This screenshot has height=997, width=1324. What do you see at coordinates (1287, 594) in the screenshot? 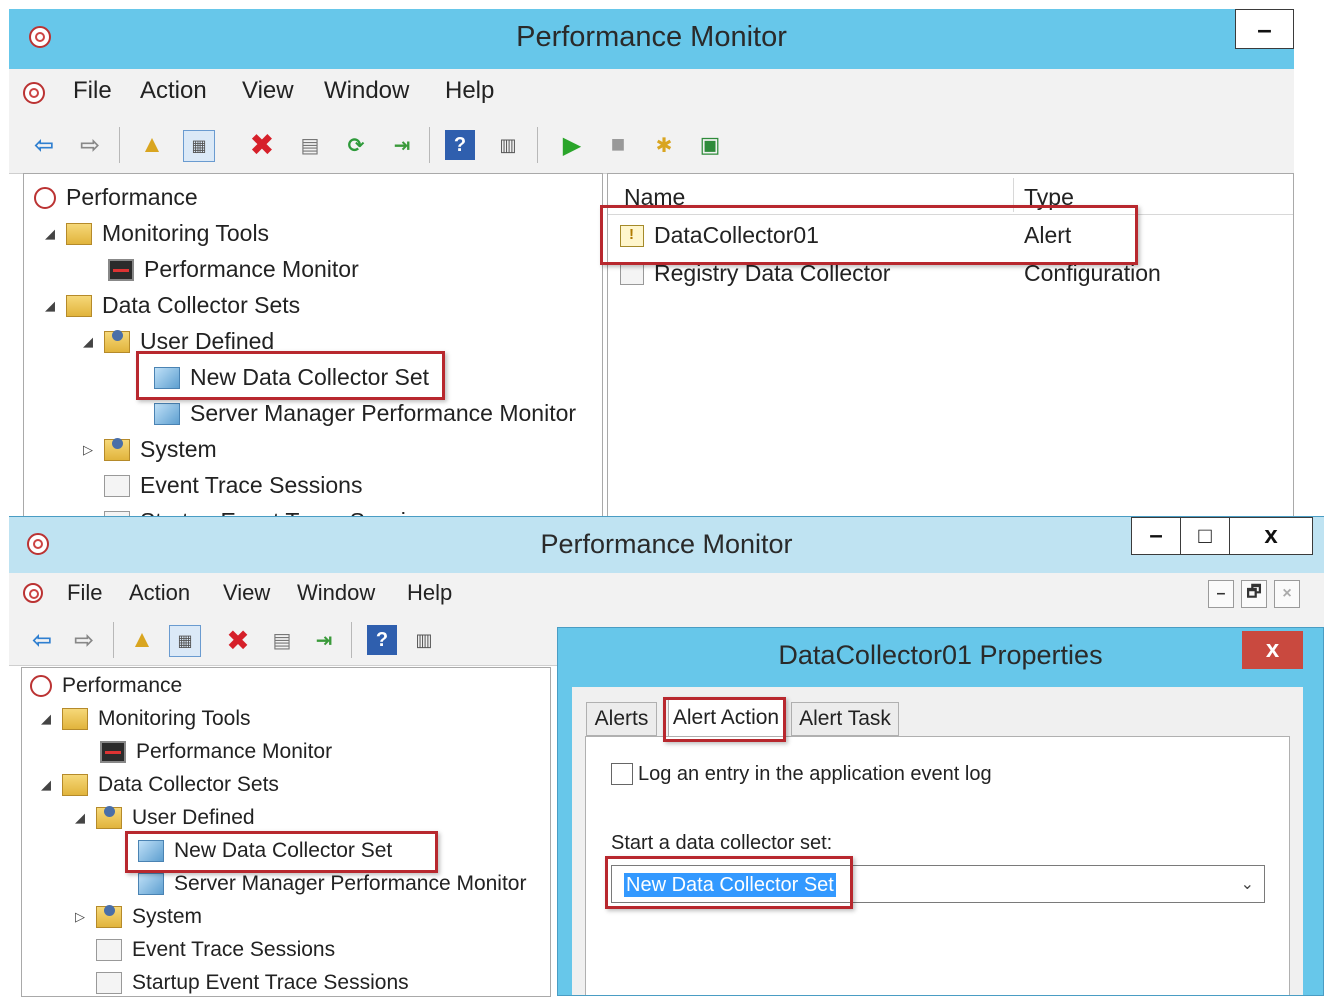
I see `mdi-close-button: ×` at bounding box center [1287, 594].